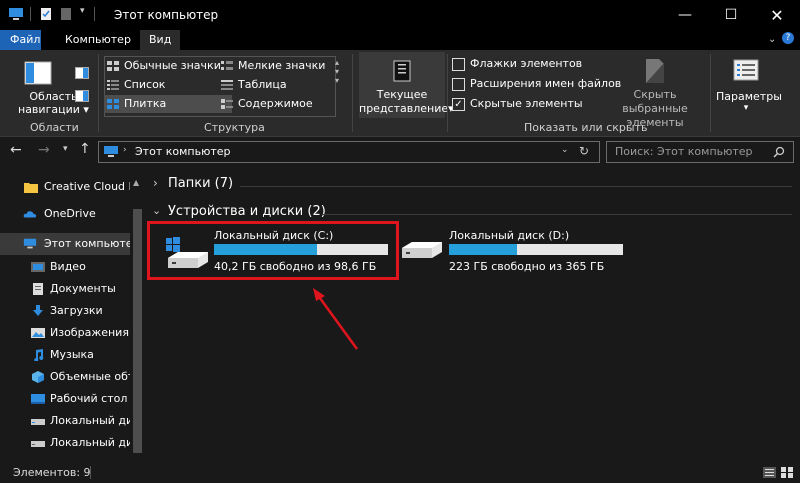 The height and width of the screenshot is (483, 800). Describe the element at coordinates (406, 108) in the screenshot. I see `current-view-label-2: представление▾` at that location.